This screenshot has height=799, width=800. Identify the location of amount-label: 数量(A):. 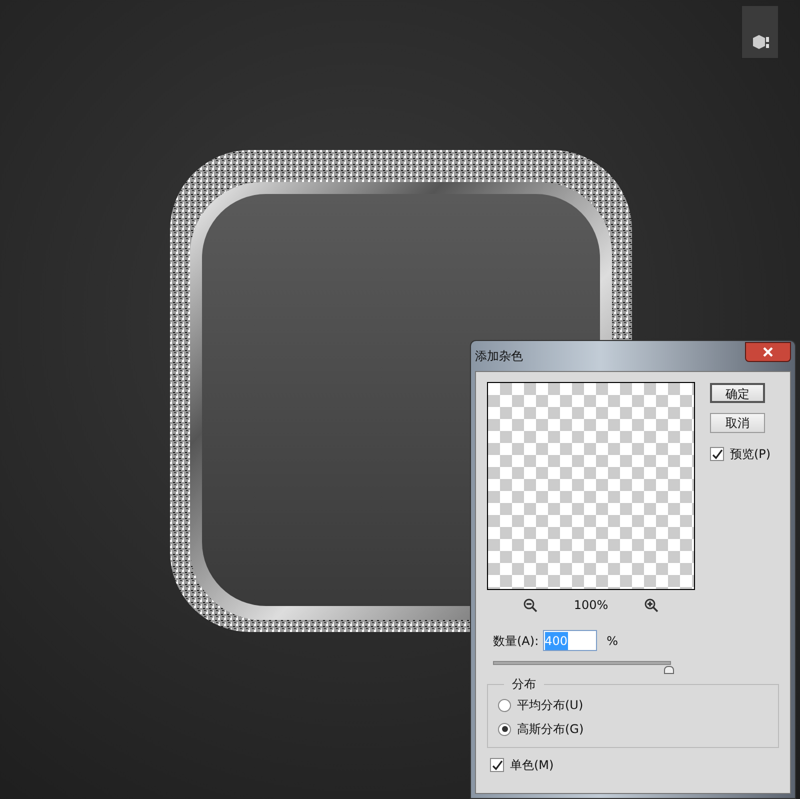
(516, 641).